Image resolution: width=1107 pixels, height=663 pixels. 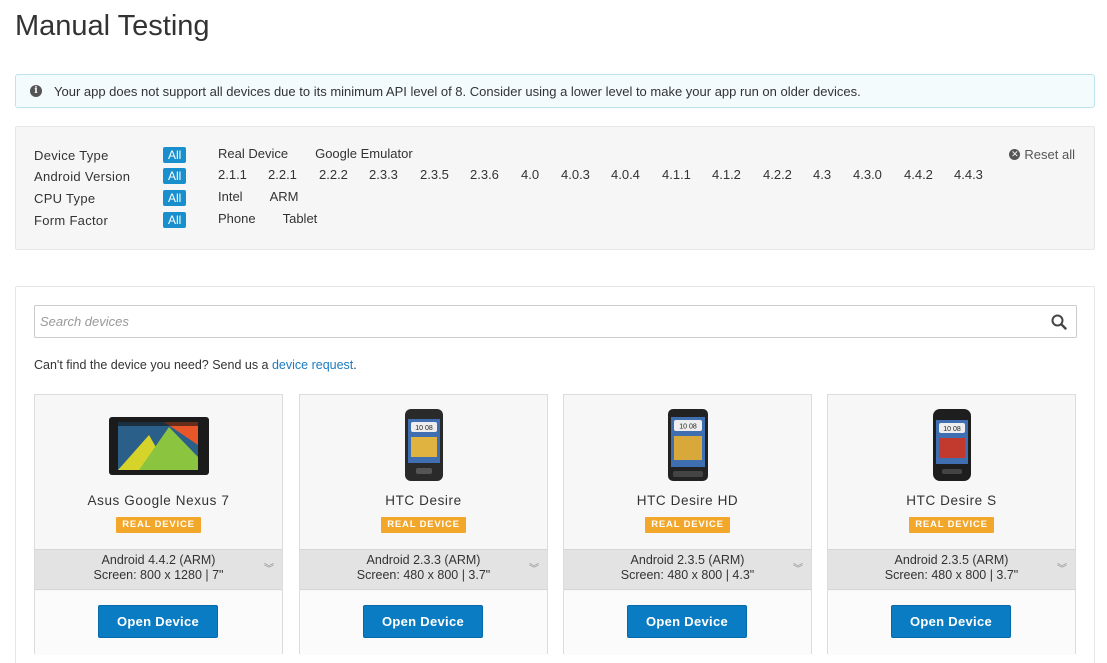 What do you see at coordinates (364, 153) in the screenshot?
I see `filter-option-google-emulator: Google Emulator` at bounding box center [364, 153].